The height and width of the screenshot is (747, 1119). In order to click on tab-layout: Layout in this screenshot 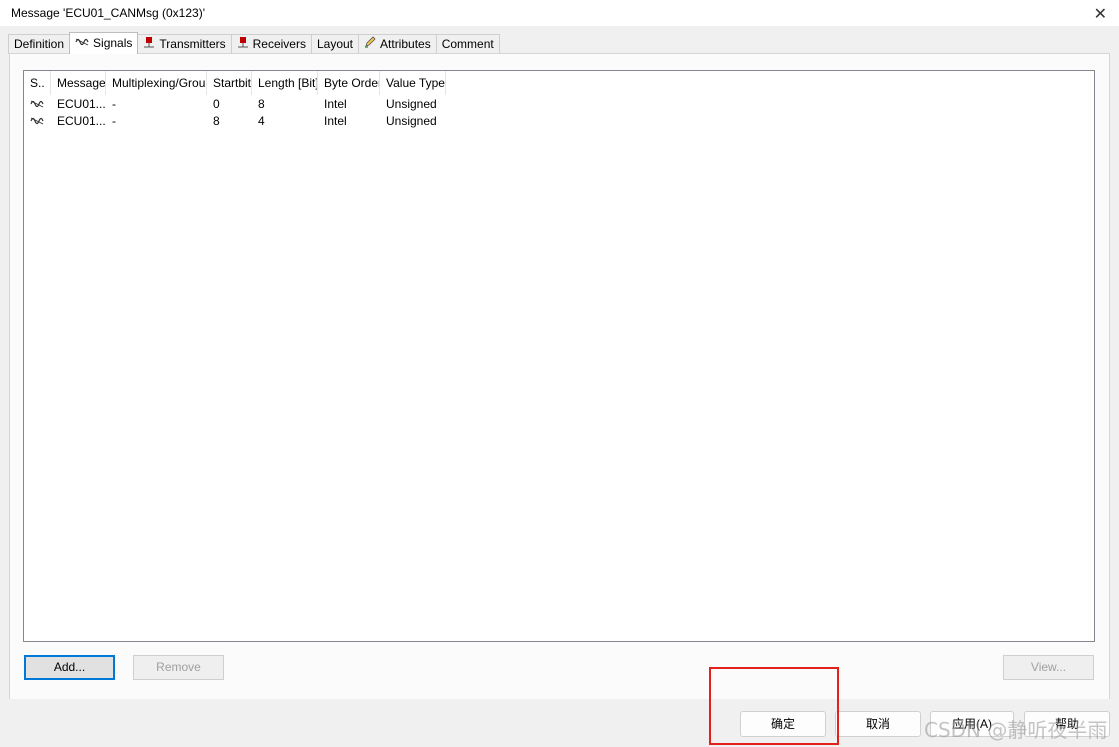, I will do `click(335, 44)`.